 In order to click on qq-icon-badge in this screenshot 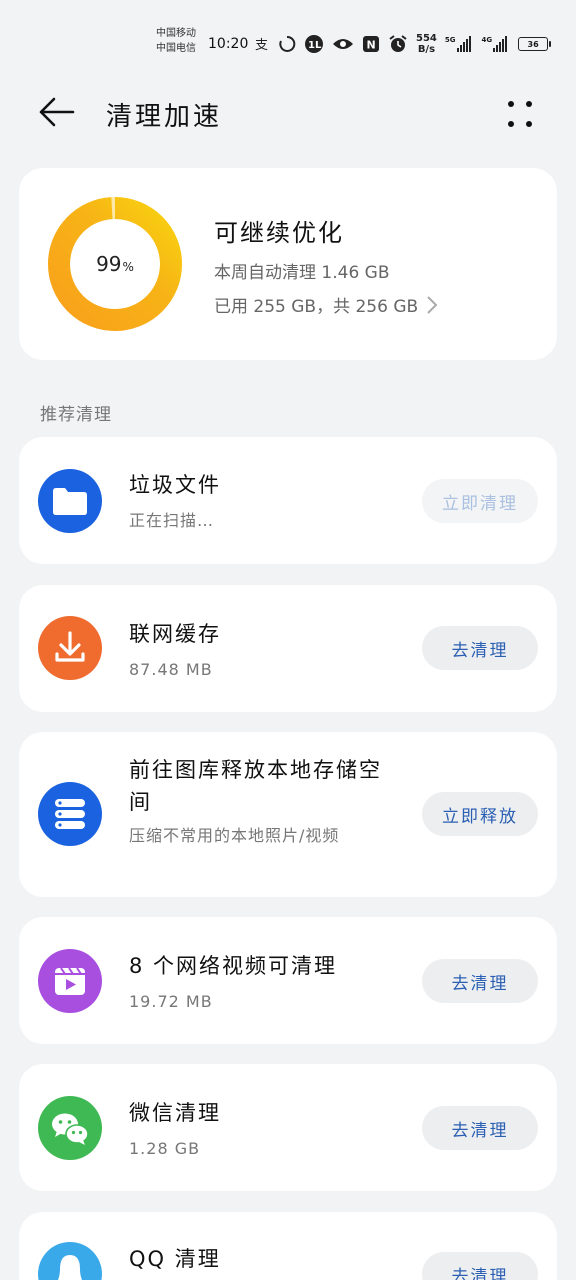, I will do `click(70, 1261)`.